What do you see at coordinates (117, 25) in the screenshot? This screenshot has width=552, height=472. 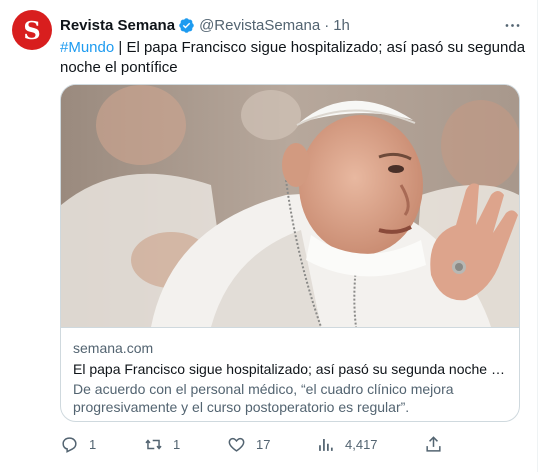 I see `author-name: Revista Semana` at bounding box center [117, 25].